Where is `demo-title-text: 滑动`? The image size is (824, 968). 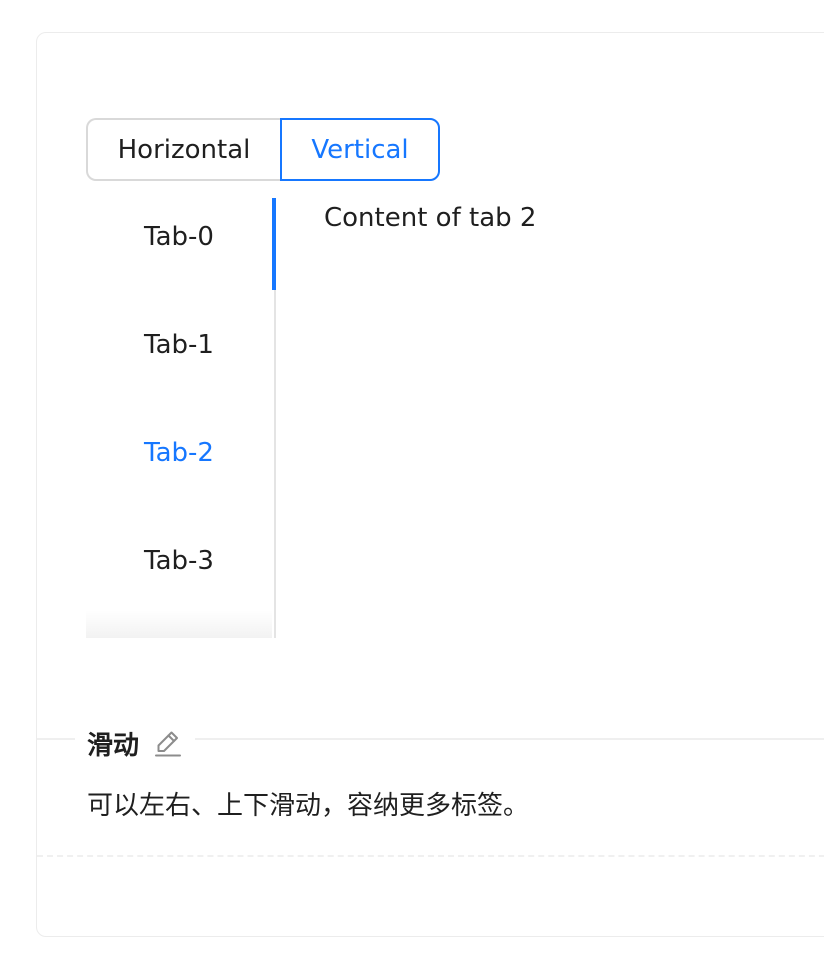 demo-title-text: 滑动 is located at coordinates (113, 745).